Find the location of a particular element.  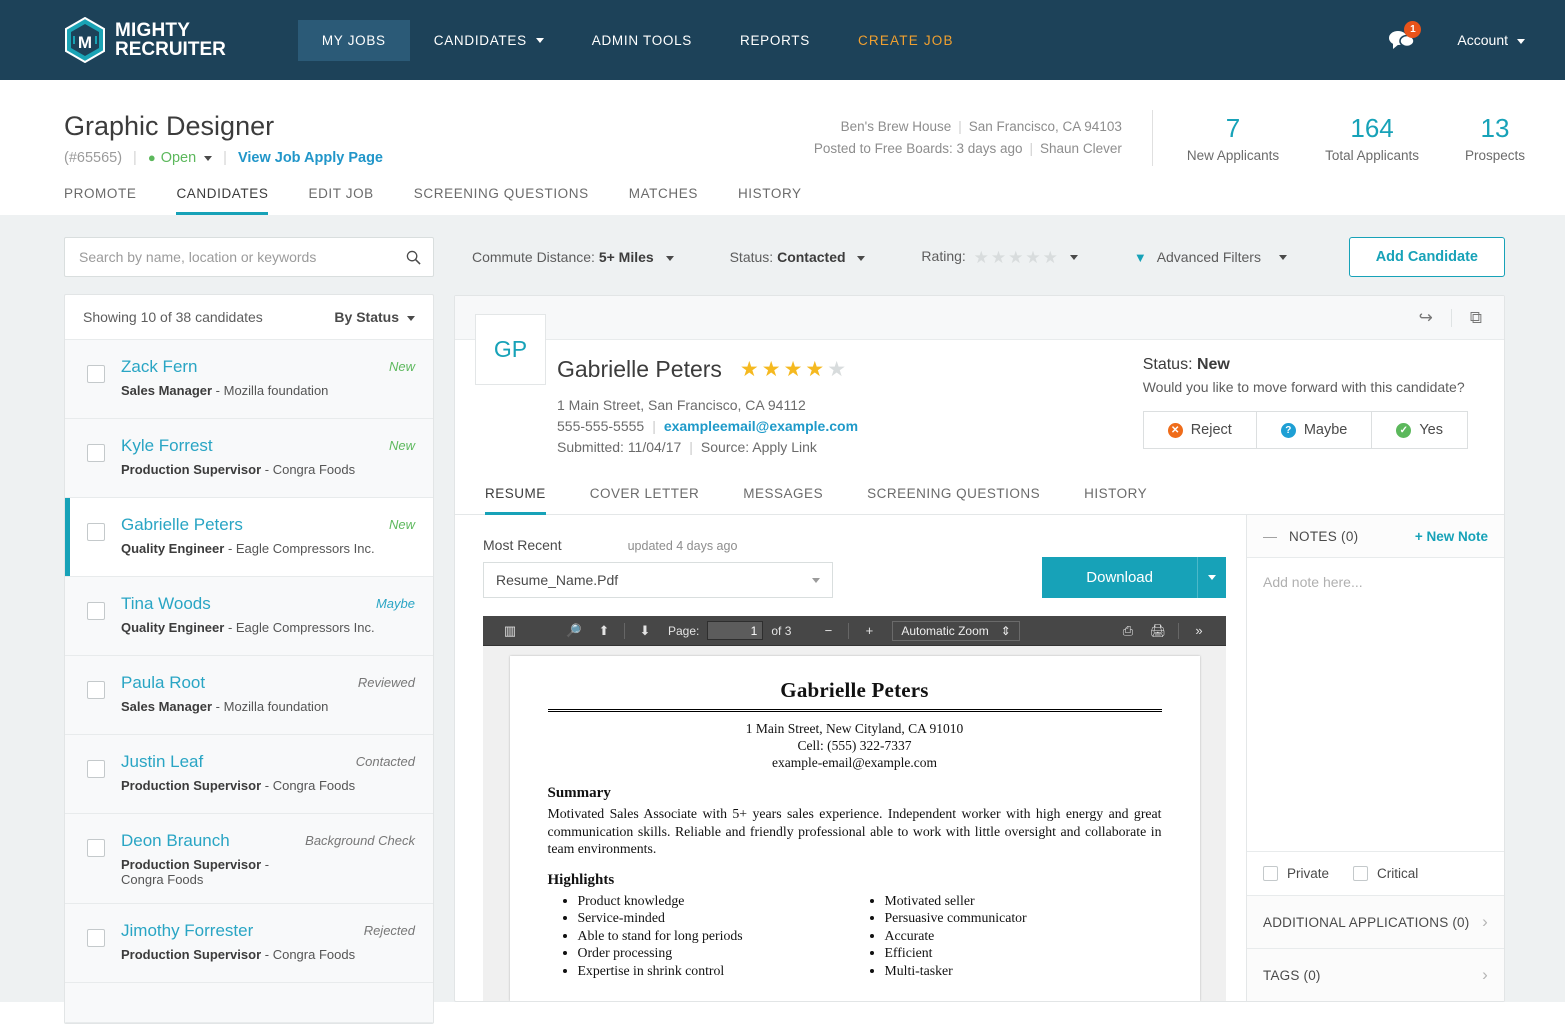

candidate-name-link: Deon Braunch is located at coordinates (213, 841).